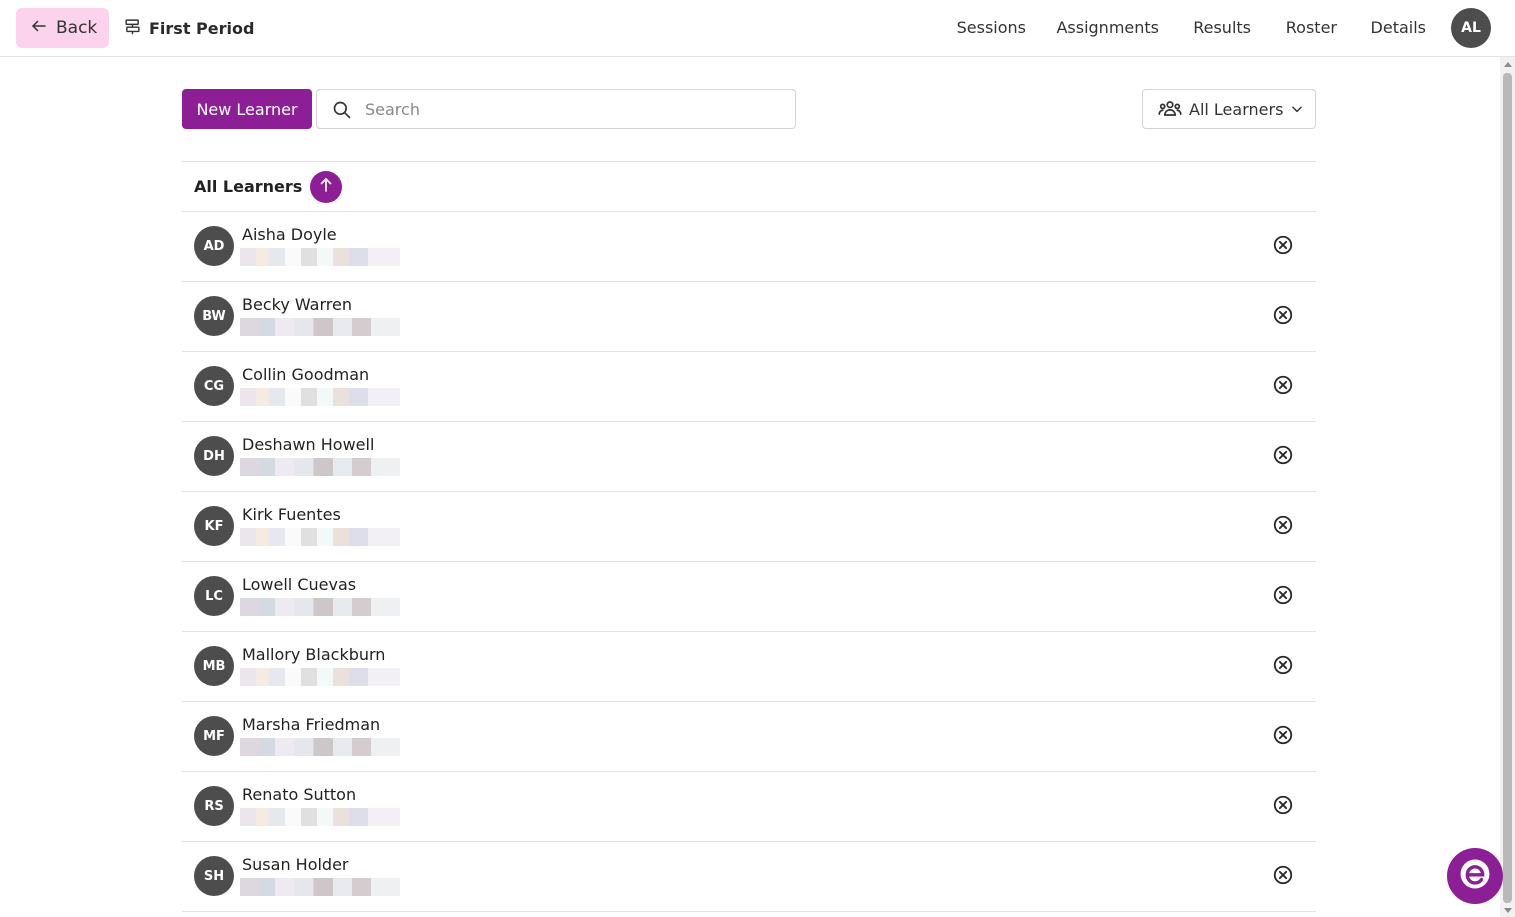 This screenshot has height=917, width=1515. I want to click on user-avatar: AL, so click(1471, 28).